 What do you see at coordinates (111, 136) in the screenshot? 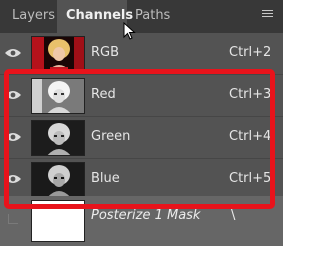
I see `channel-name: Green` at bounding box center [111, 136].